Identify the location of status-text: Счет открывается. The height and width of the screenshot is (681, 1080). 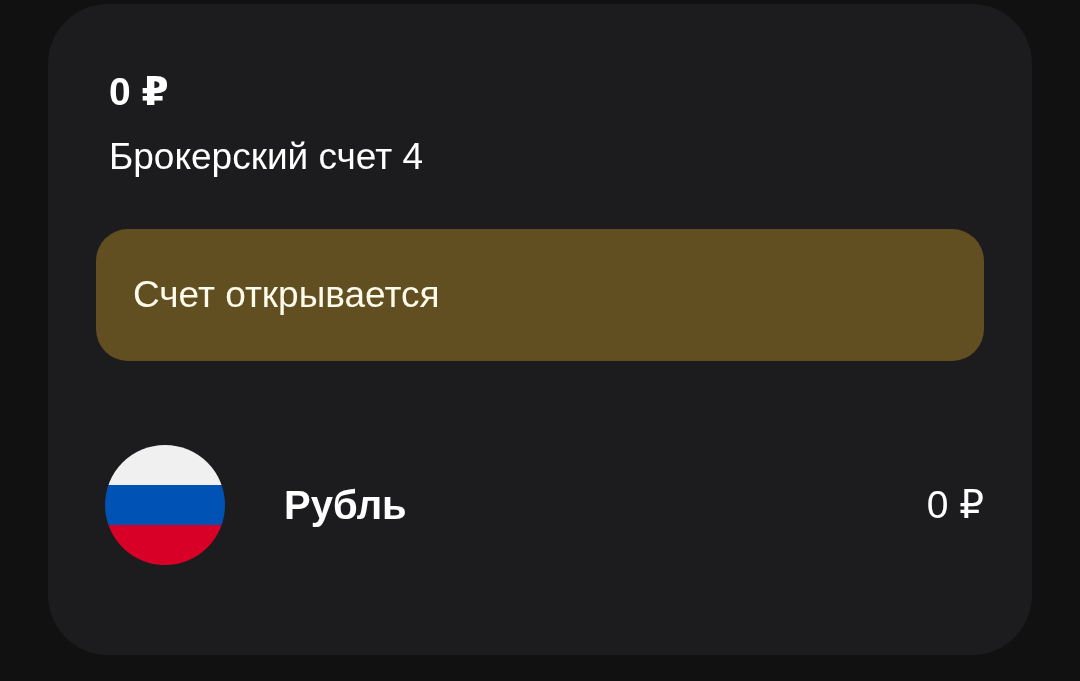
(286, 295).